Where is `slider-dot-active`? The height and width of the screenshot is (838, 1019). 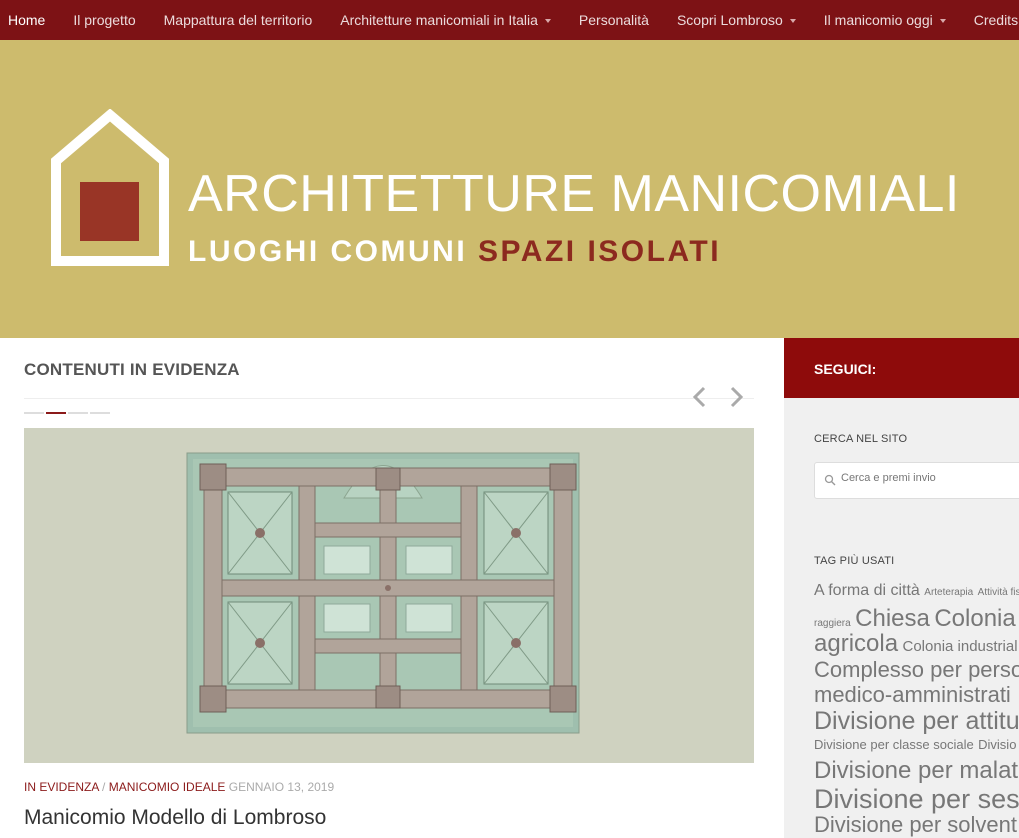
slider-dot-active is located at coordinates (56, 413).